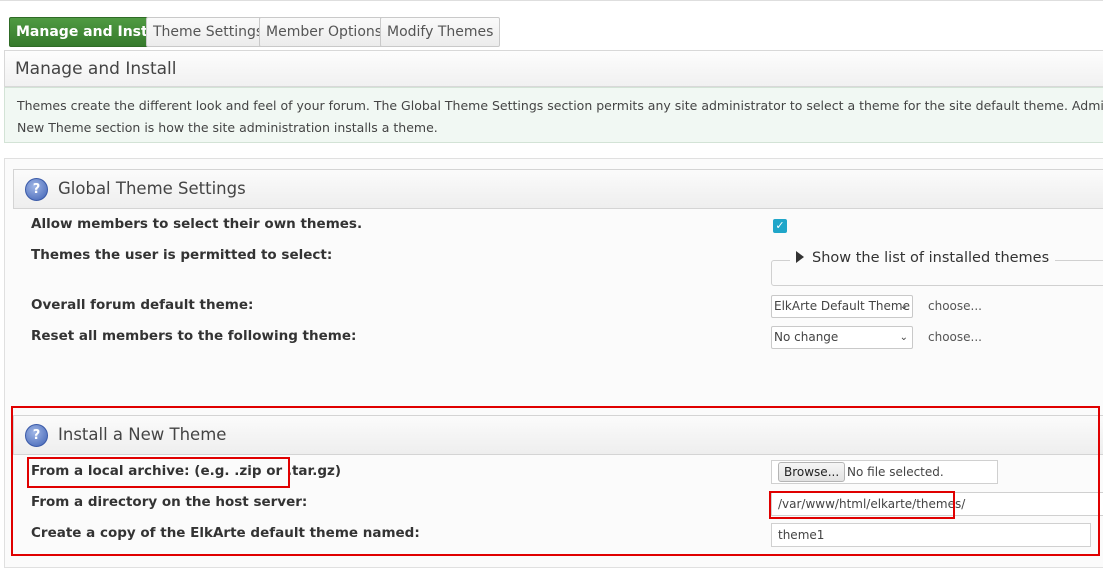  Describe the element at coordinates (182, 255) in the screenshot. I see `permitted-themes-label: Themes the user is permitted to select:` at that location.